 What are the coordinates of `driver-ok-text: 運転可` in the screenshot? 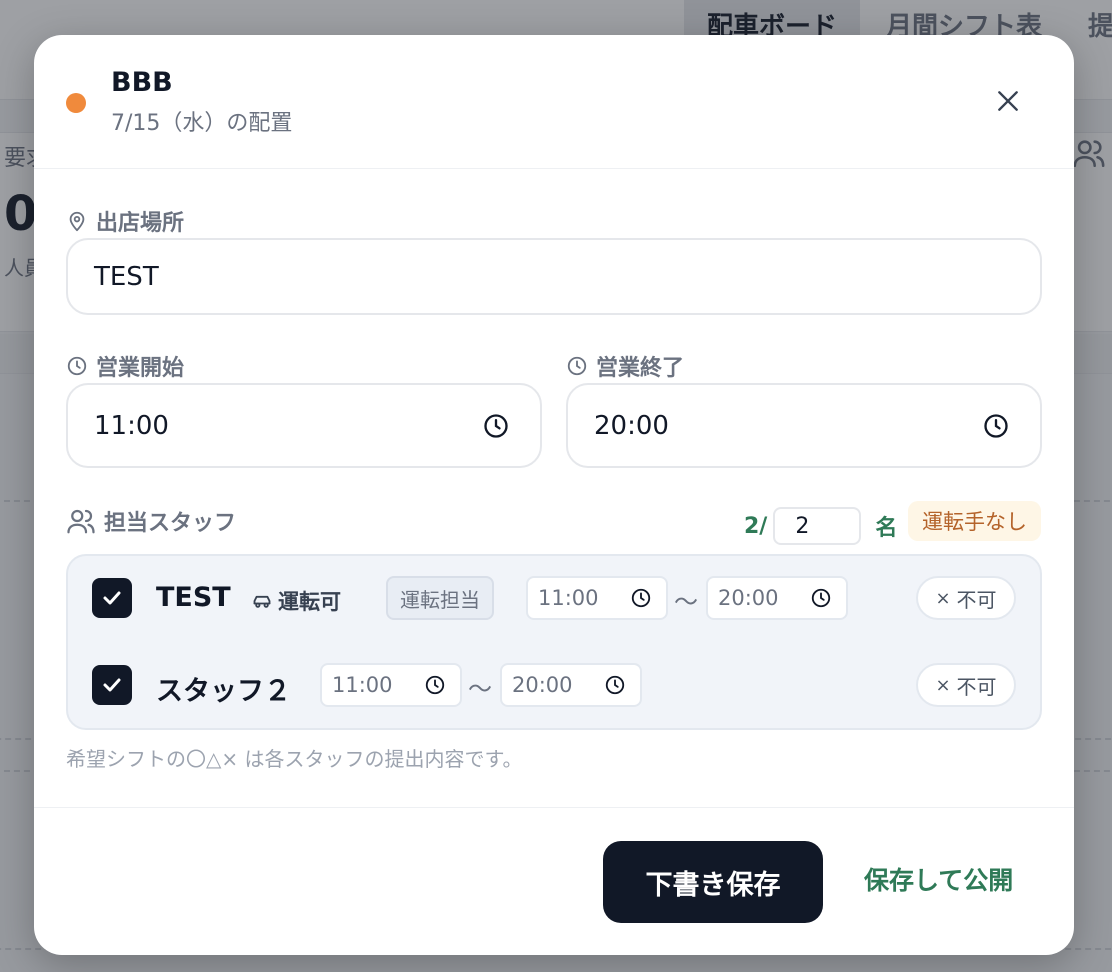 It's located at (309, 602).